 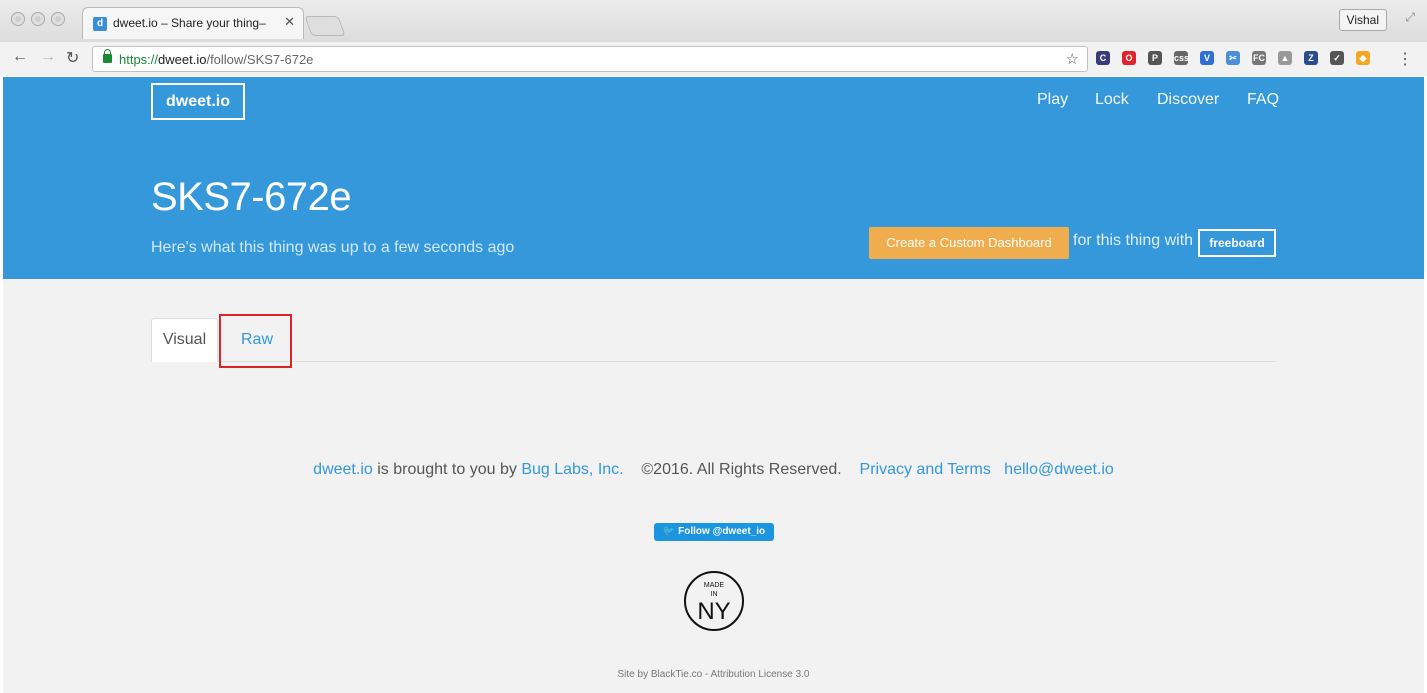 What do you see at coordinates (714, 585) in the screenshot?
I see `svg-text: MADE` at bounding box center [714, 585].